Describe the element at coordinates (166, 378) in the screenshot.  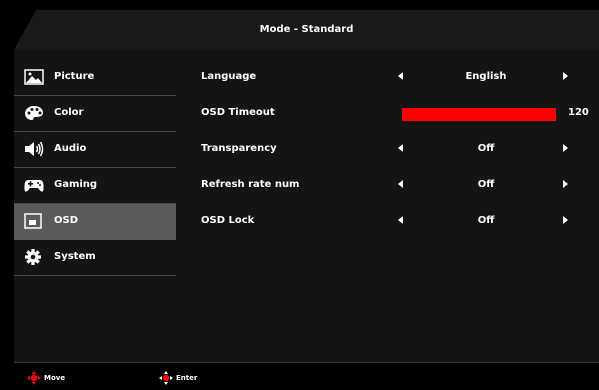
I see `joystick-enter-icon` at that location.